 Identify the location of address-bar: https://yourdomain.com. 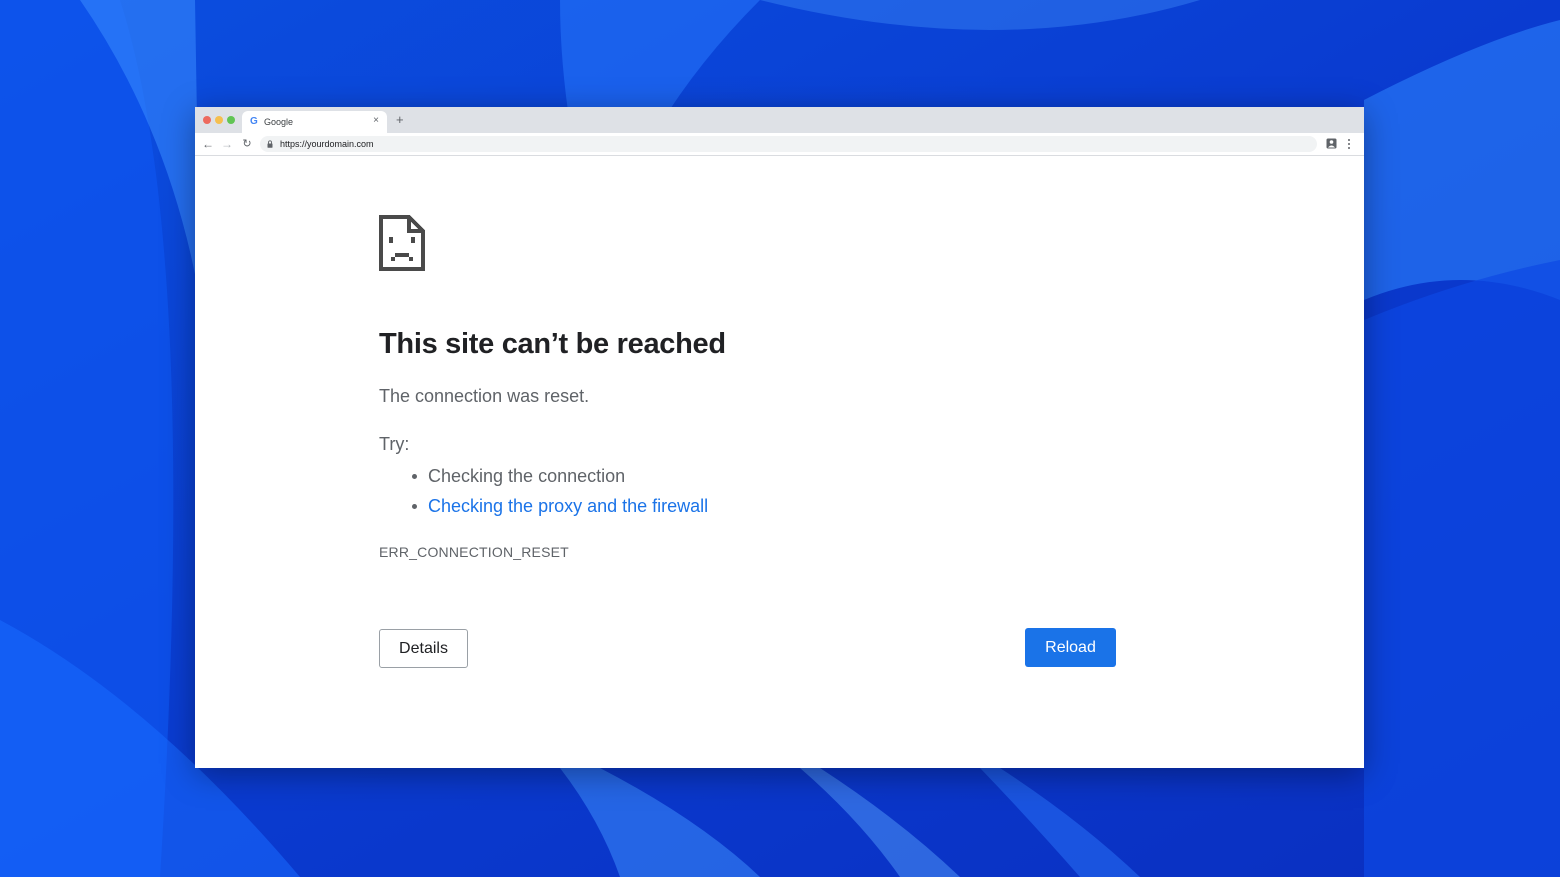
(788, 144).